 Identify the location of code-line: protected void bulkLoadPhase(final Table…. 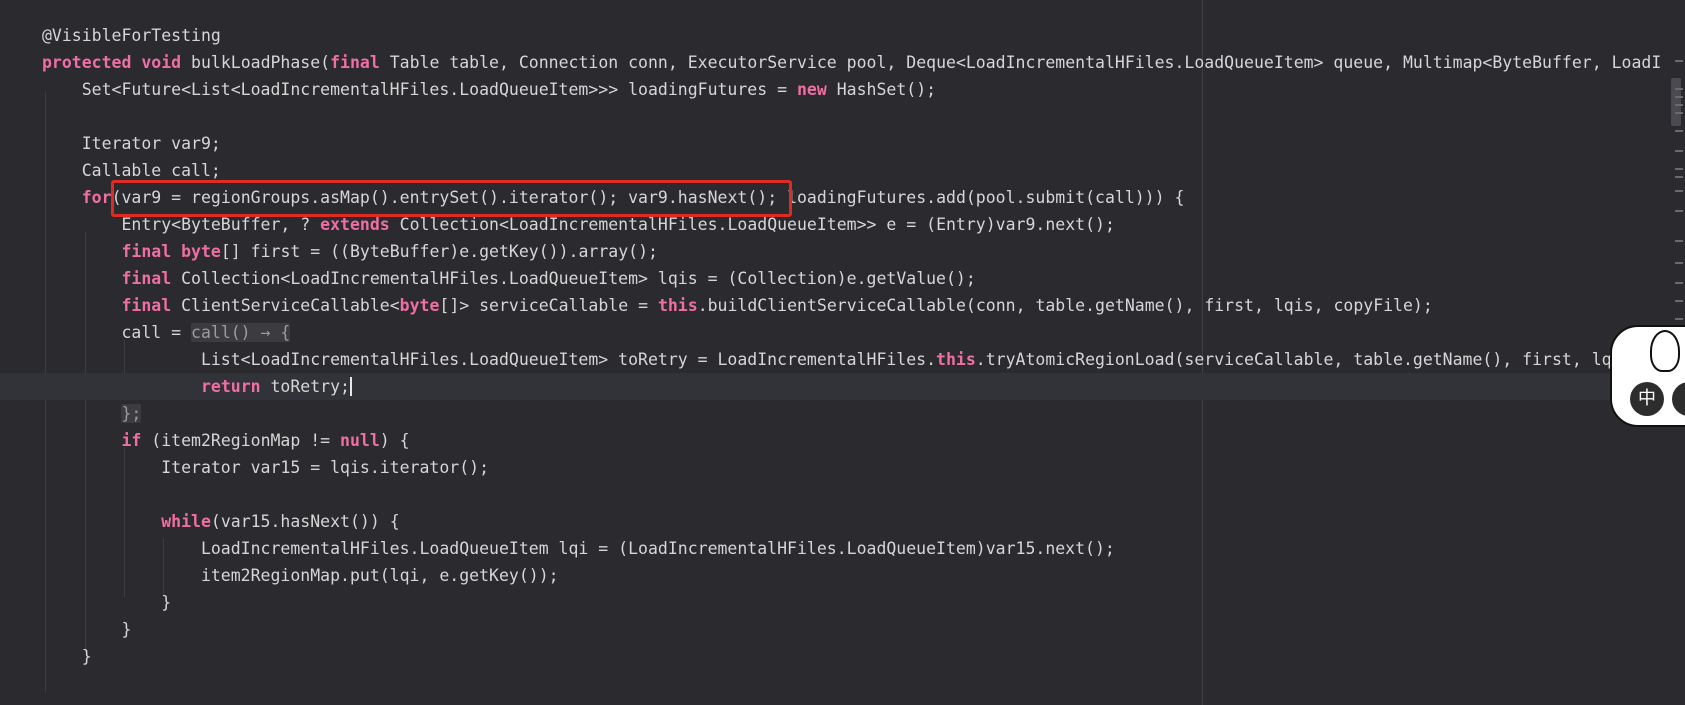
(842, 62).